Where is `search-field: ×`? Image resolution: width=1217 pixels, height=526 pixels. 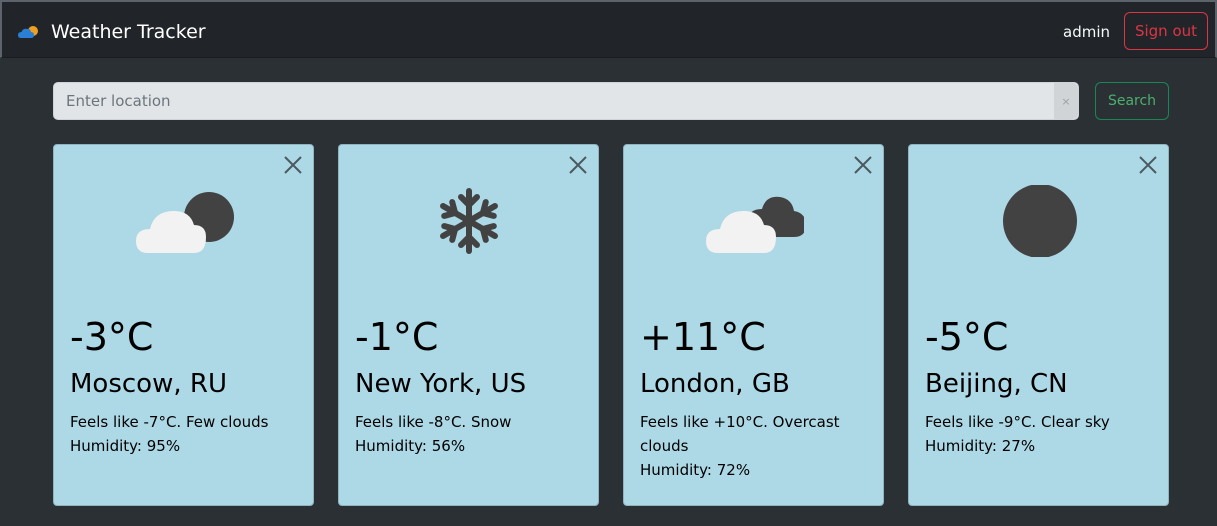 search-field: × is located at coordinates (566, 101).